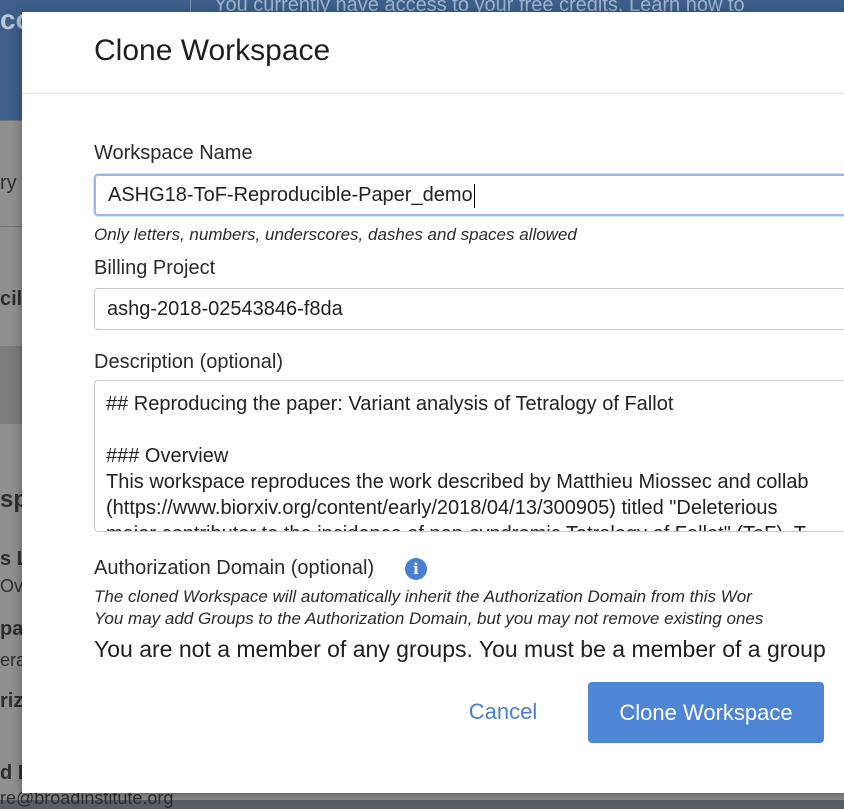  Describe the element at coordinates (12, 629) in the screenshot. I see `background-sidebar-item: pa` at that location.